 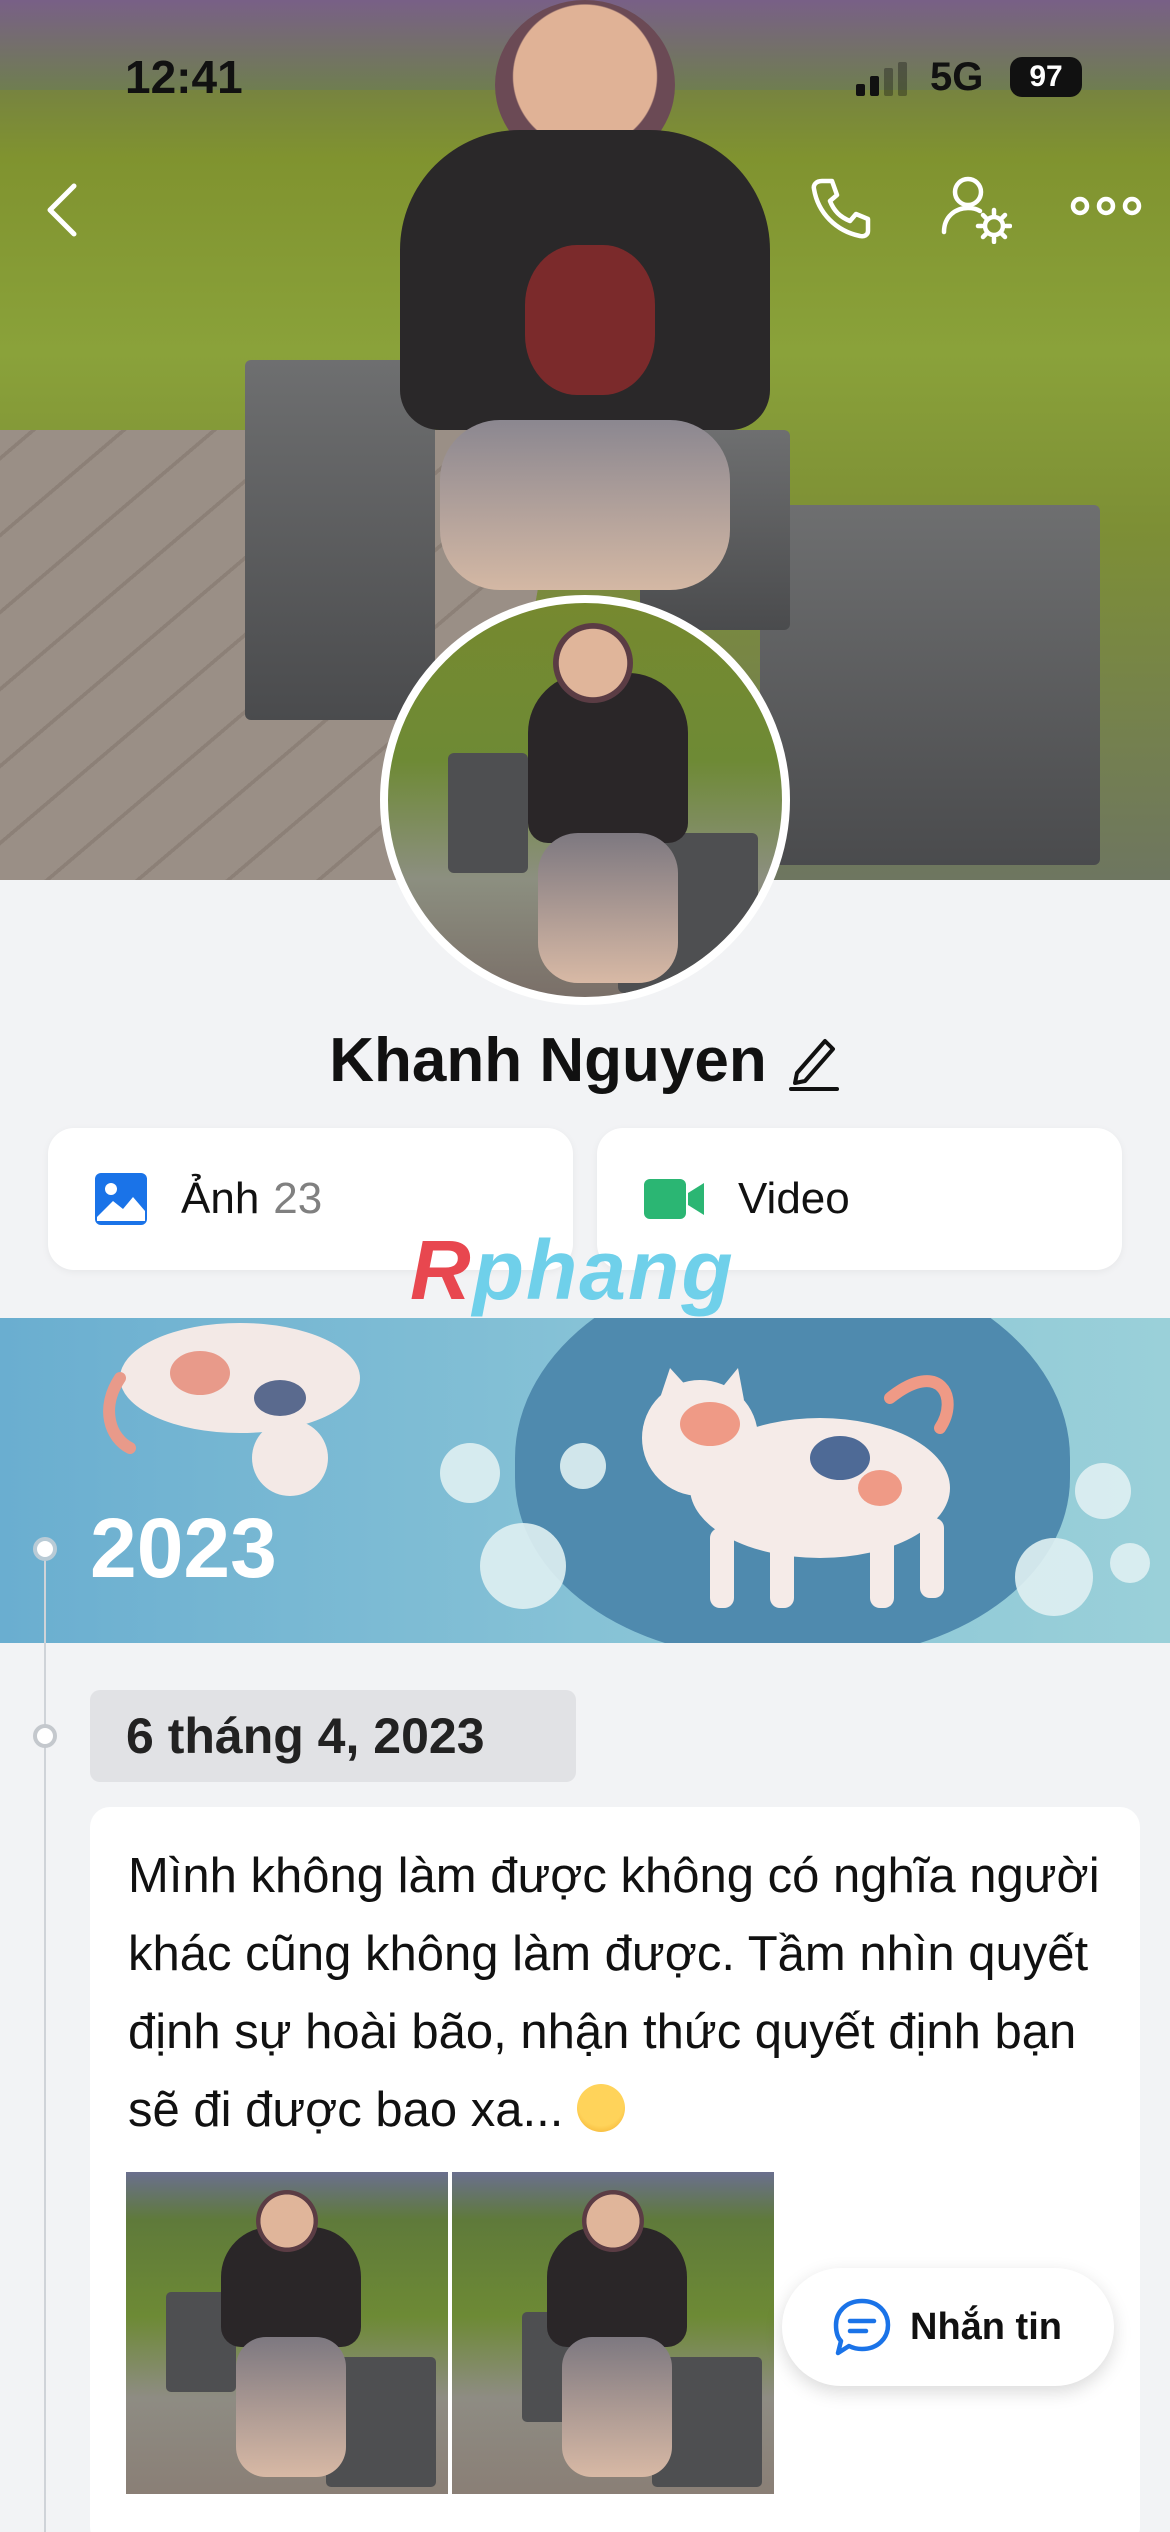 I want to click on photos-count: 23, so click(x=298, y=1198).